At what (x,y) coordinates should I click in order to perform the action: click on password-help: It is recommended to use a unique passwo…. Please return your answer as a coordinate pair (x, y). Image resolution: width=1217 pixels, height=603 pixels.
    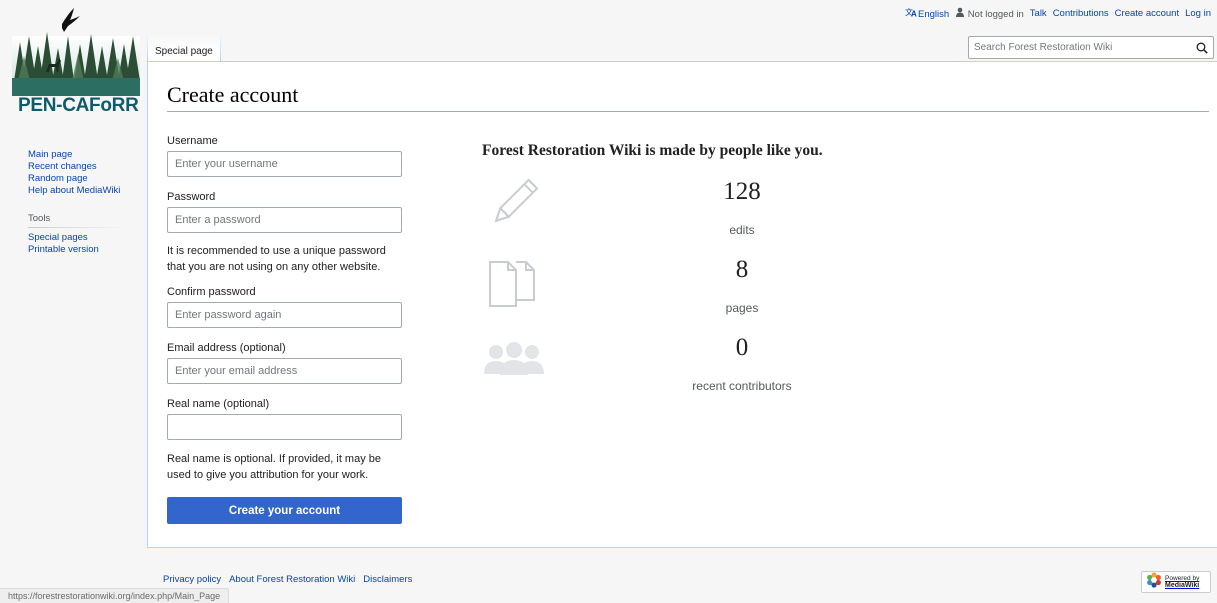
    Looking at the image, I should click on (276, 259).